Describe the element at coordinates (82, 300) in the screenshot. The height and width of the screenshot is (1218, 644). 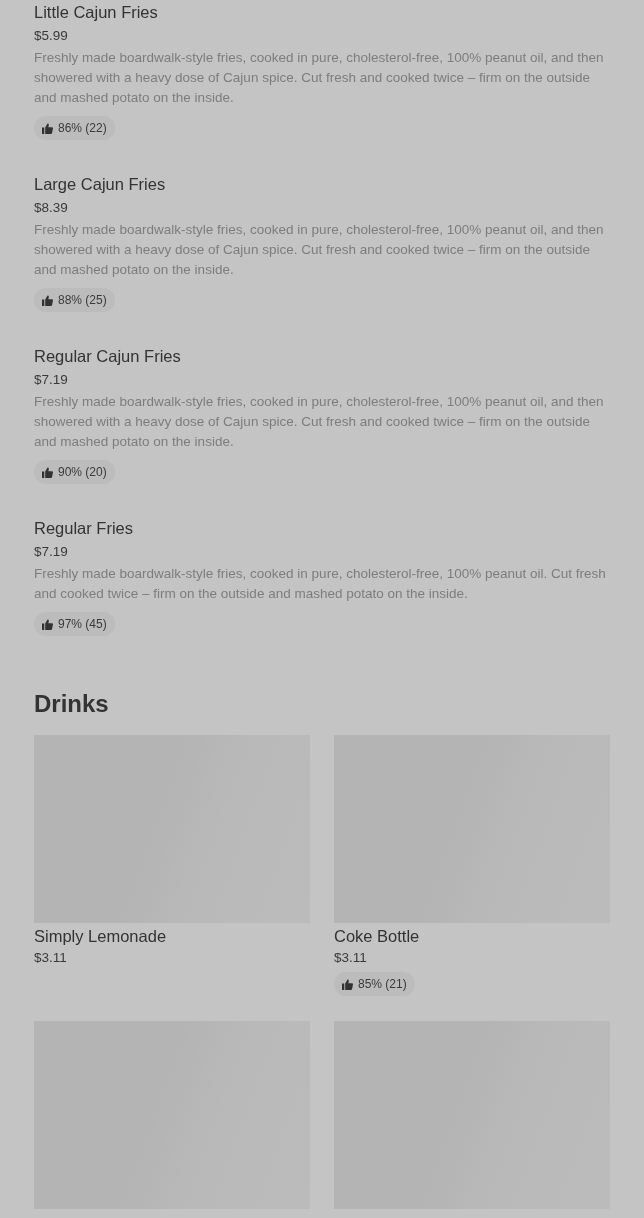
I see `rating-text: 88% (25)` at that location.